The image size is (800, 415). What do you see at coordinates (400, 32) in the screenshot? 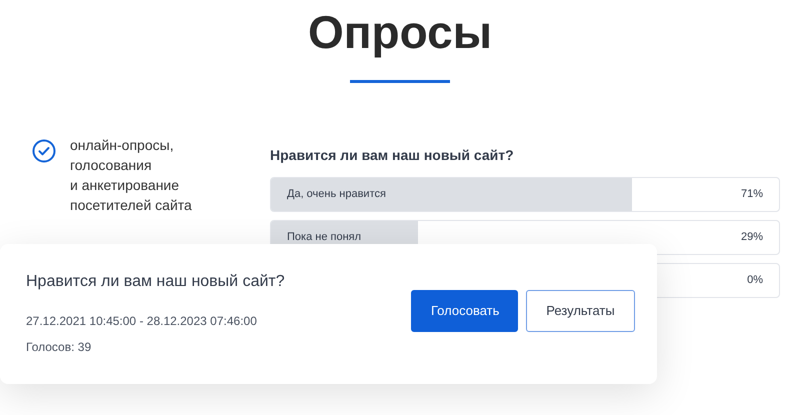
I see `page-title: Опросы` at bounding box center [400, 32].